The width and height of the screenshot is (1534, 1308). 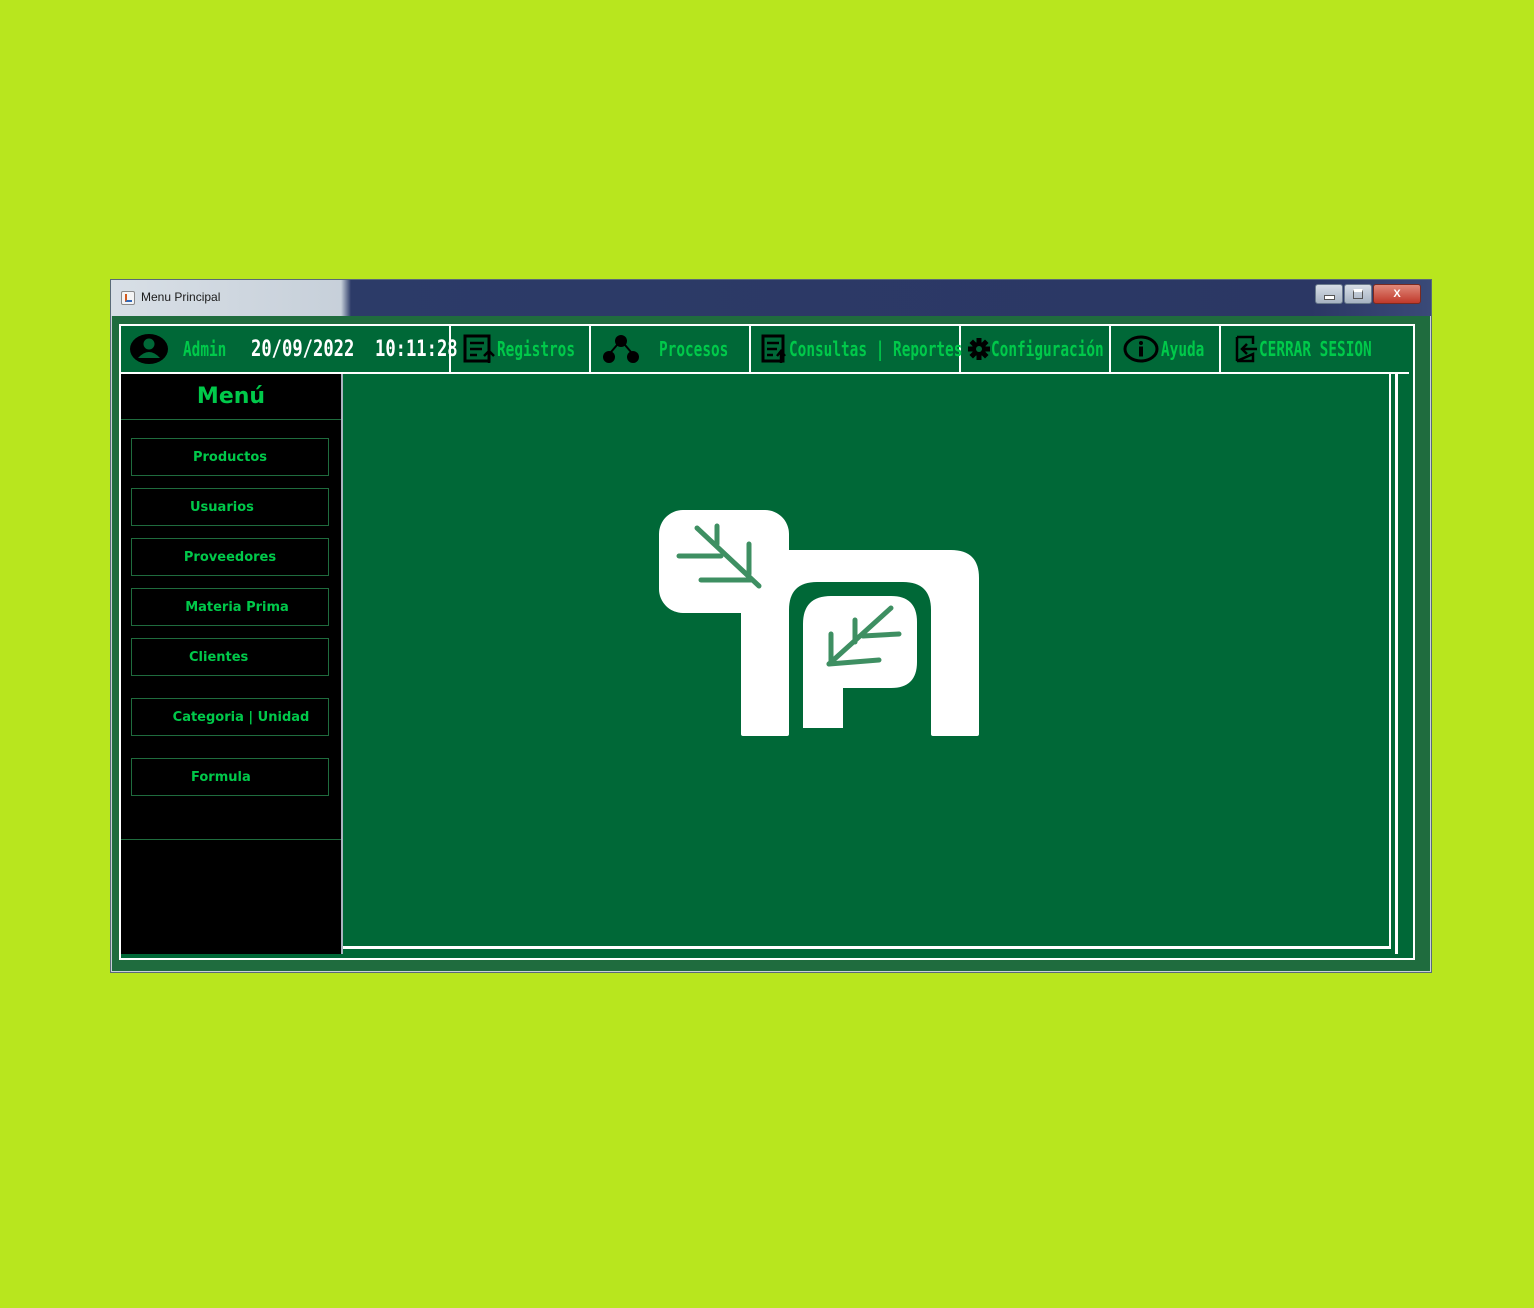 I want to click on date-label: 20/09/2022, so click(x=303, y=349).